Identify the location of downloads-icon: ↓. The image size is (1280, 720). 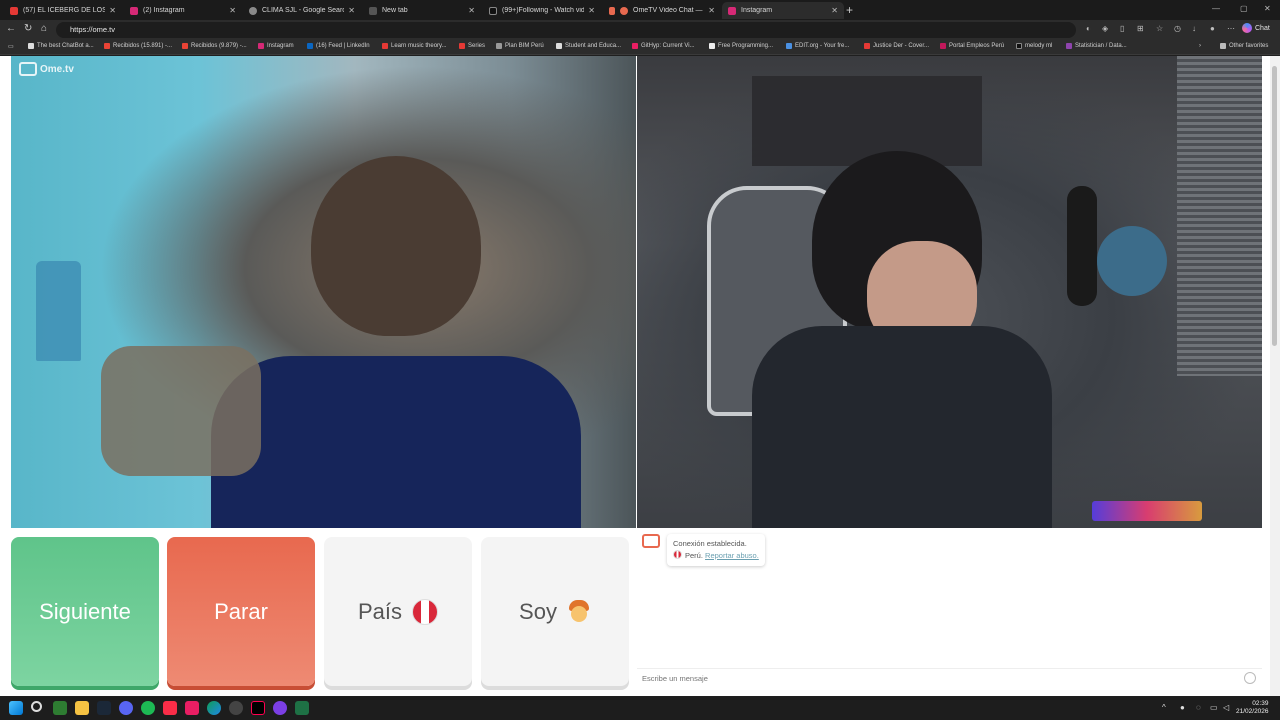
(1194, 28).